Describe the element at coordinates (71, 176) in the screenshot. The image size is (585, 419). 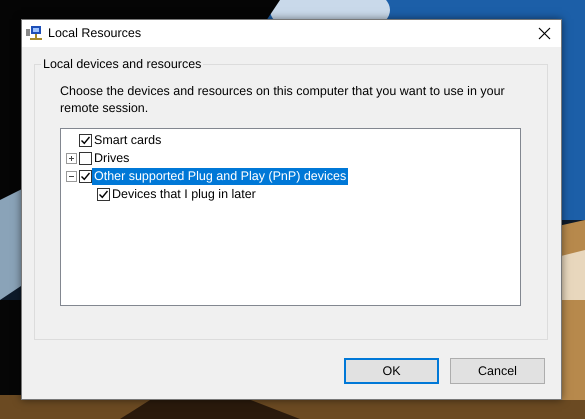
I see `collapse-icon` at that location.